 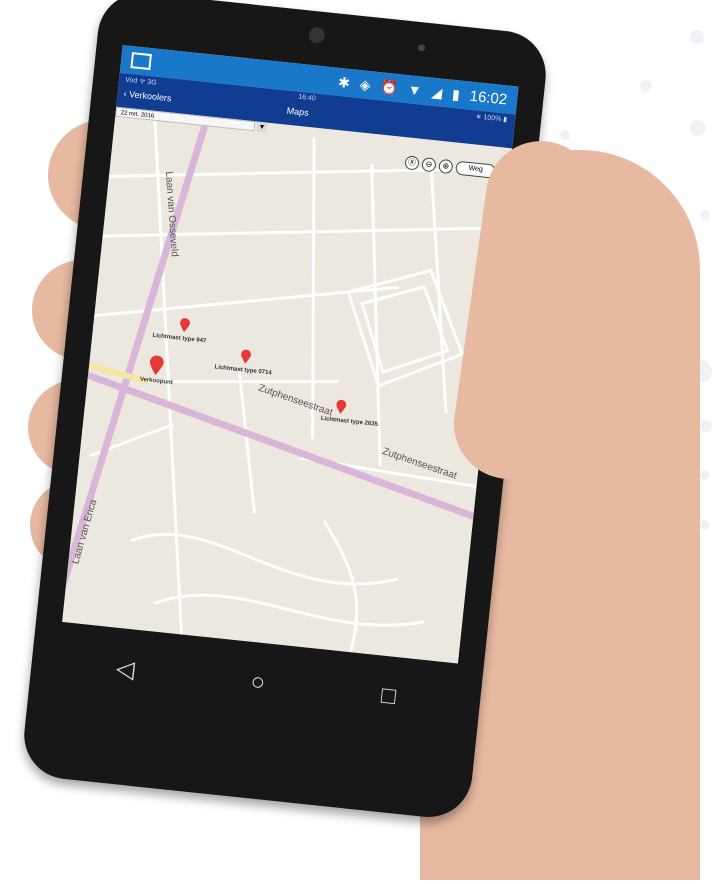 What do you see at coordinates (140, 81) in the screenshot?
I see `inner-status-carrier: Vod ᯤ 3G` at bounding box center [140, 81].